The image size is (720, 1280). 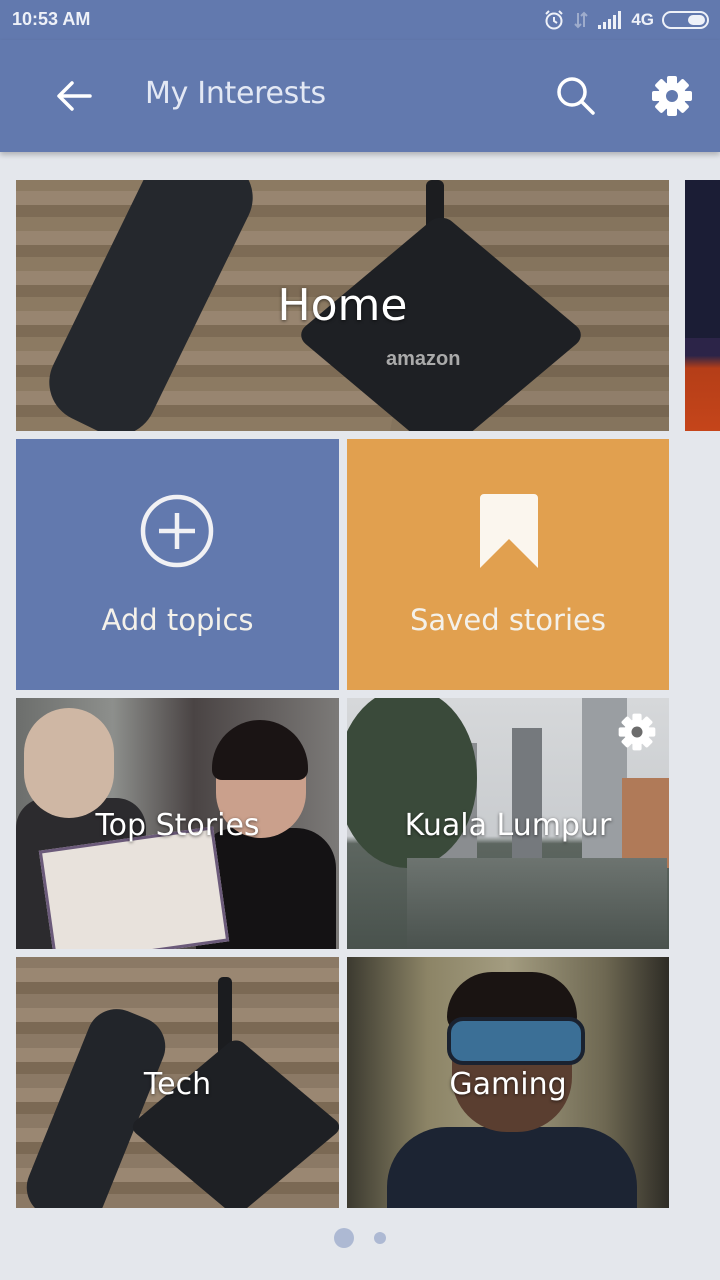 What do you see at coordinates (537, 903) in the screenshot?
I see `photo-river` at bounding box center [537, 903].